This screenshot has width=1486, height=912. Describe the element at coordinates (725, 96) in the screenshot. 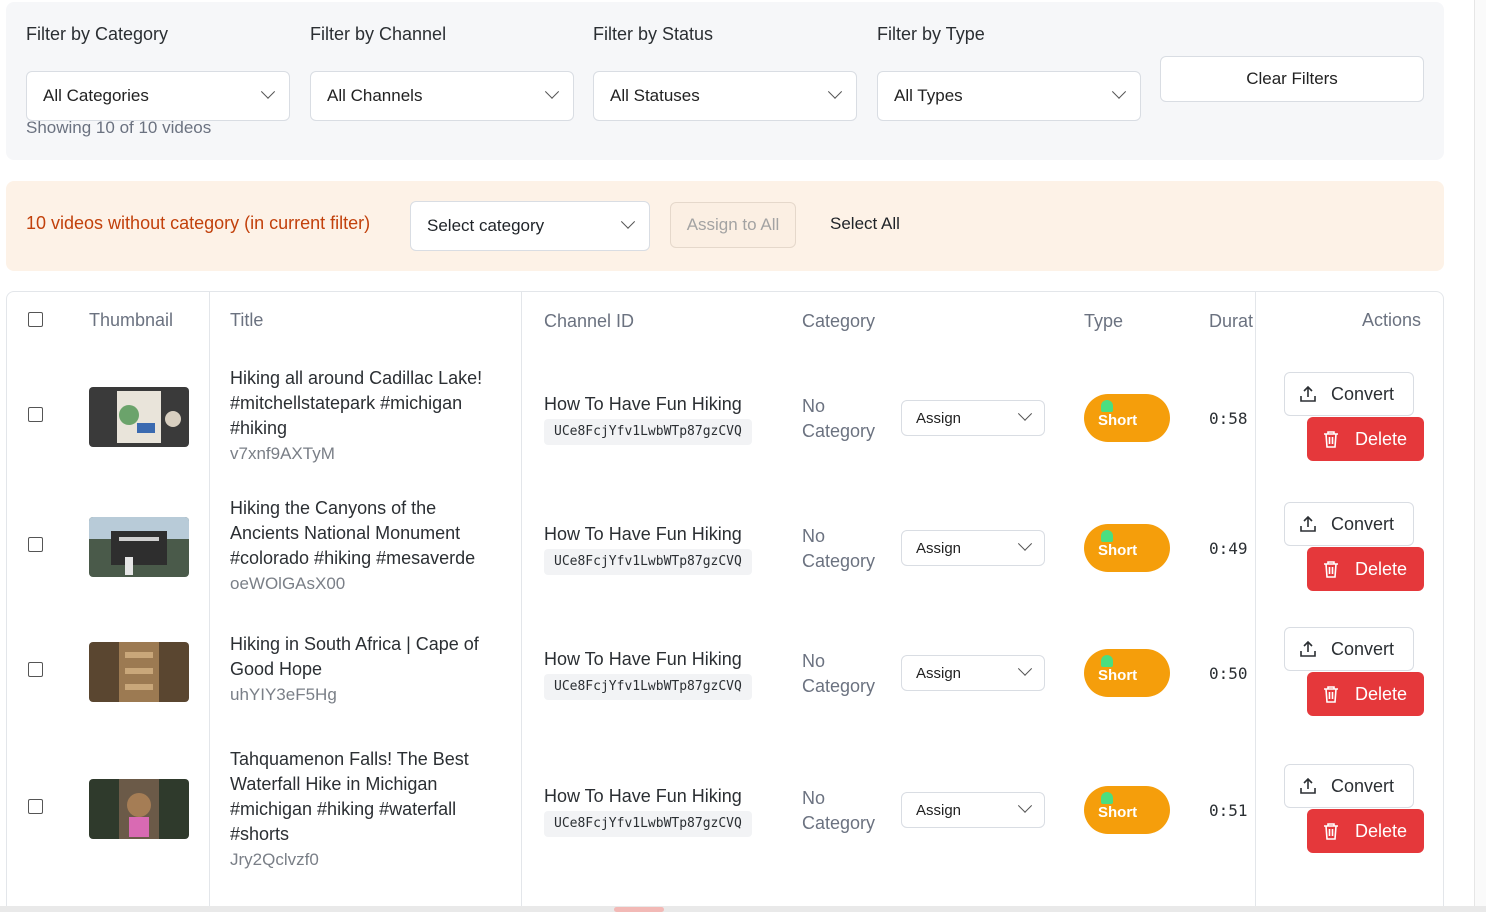

I see `filter-status-select: All Statuses` at that location.